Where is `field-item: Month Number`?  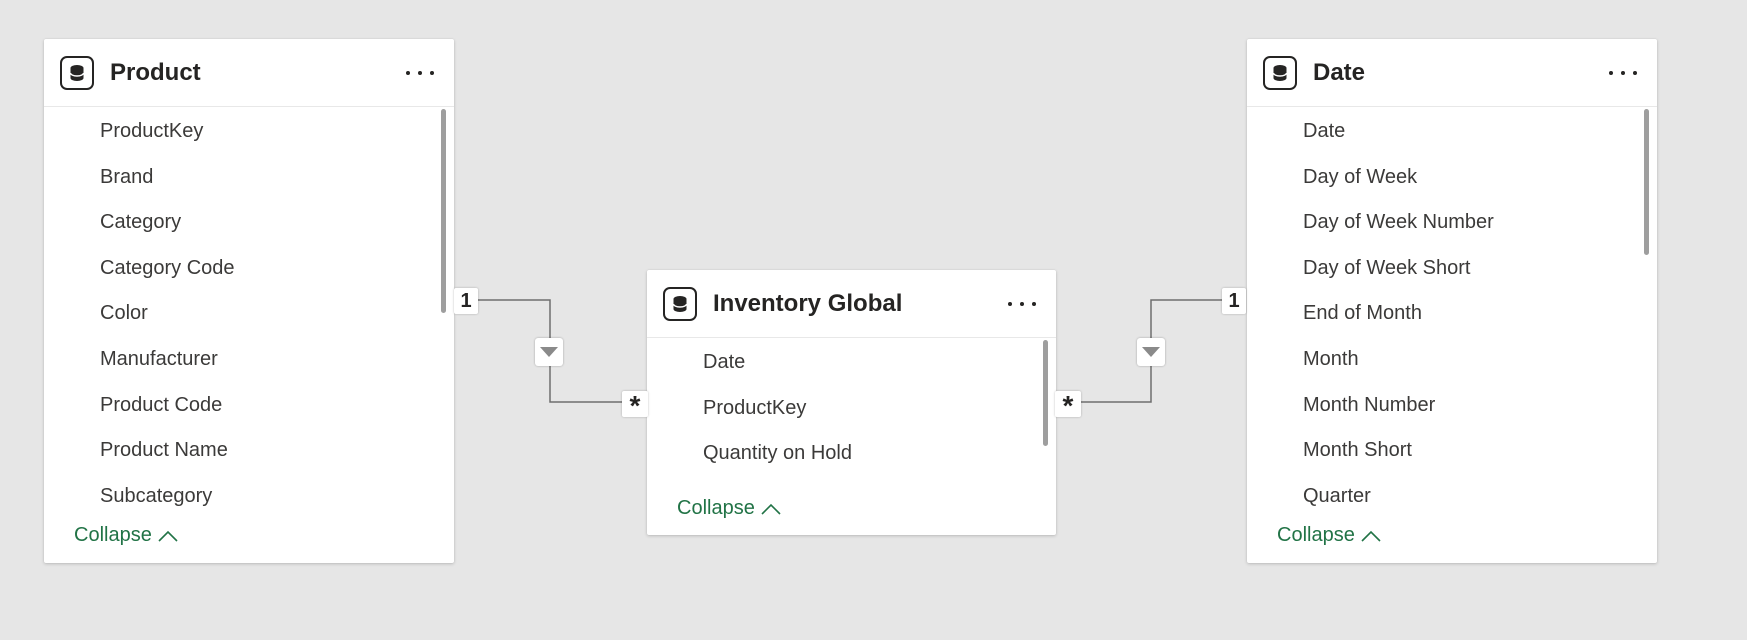
field-item: Month Number is located at coordinates (1452, 406).